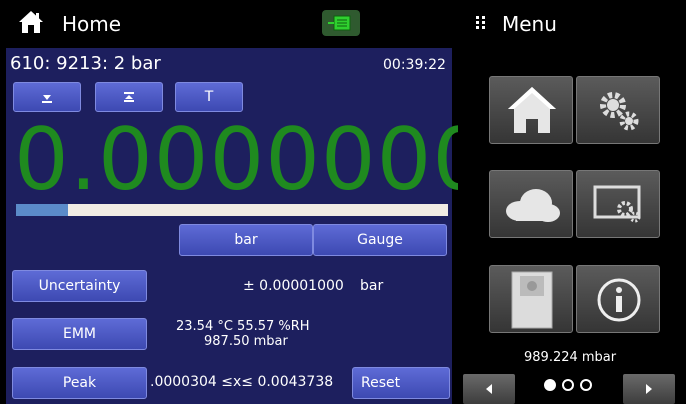  I want to click on zero-icon, so click(47, 99).